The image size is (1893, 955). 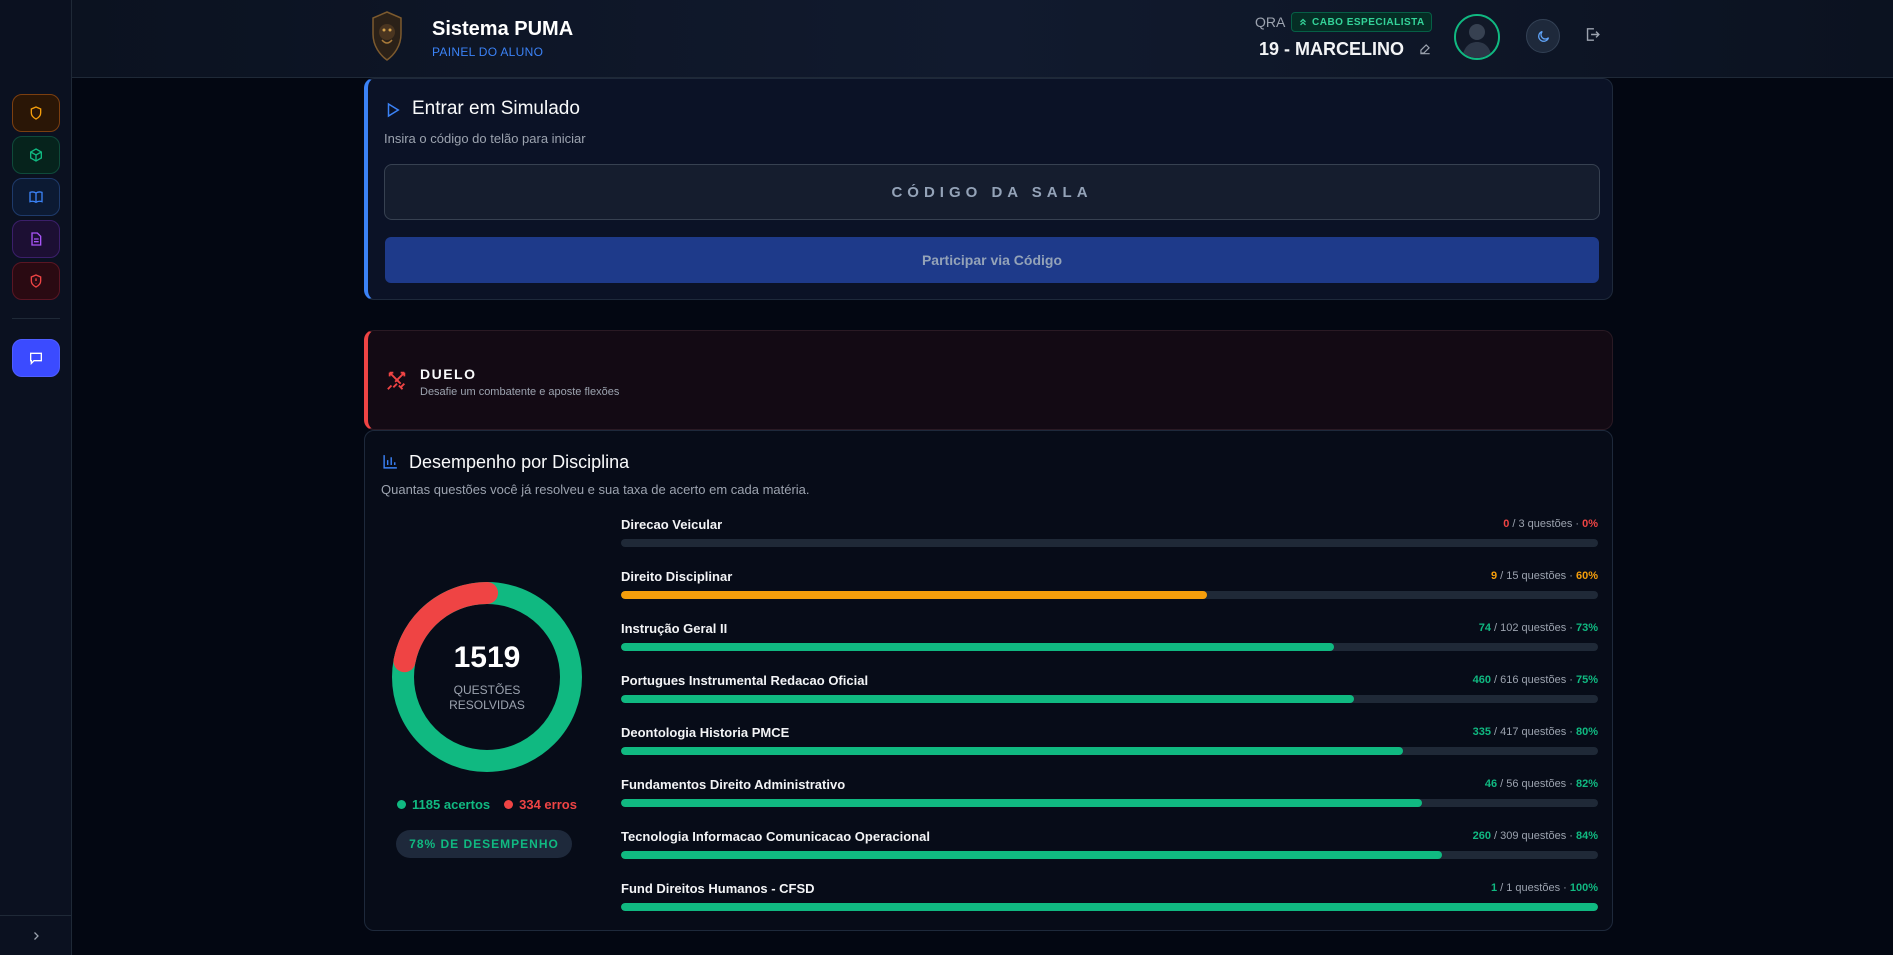 I want to click on subject-percent: 82%, so click(x=1586, y=784).